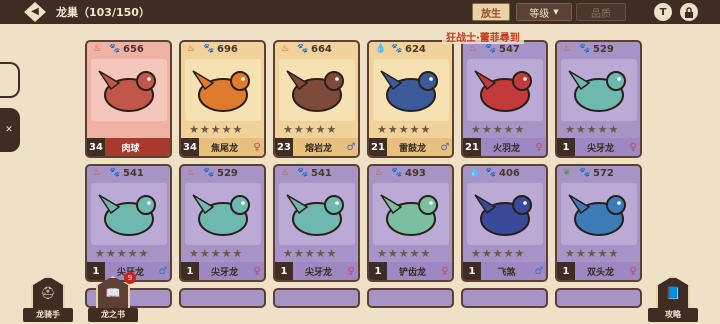 Image resolution: width=720 pixels, height=324 pixels. Describe the element at coordinates (360, 12) in the screenshot. I see `top-bar: ◀ 龙巢（103/150） 放生 等级 ▼ 品质 T` at that location.